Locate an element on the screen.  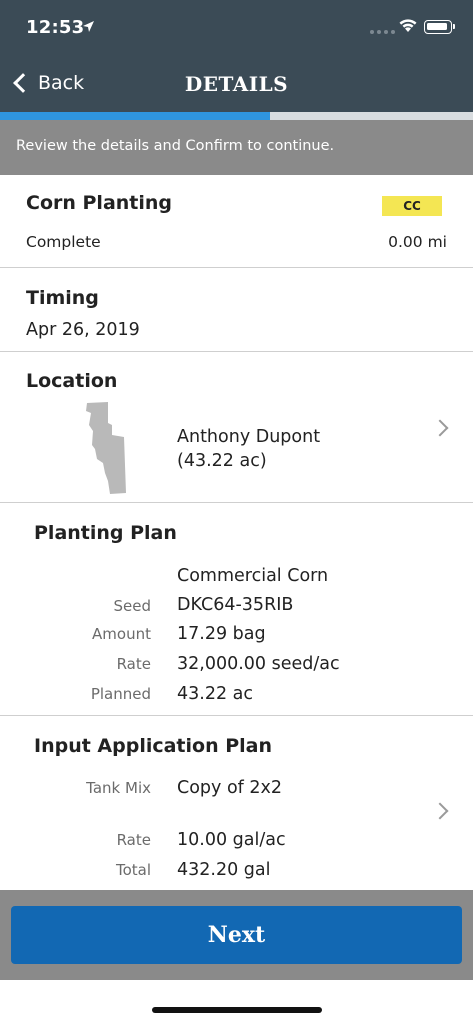
input-plan-title: Input Application Plan is located at coordinates (153, 746).